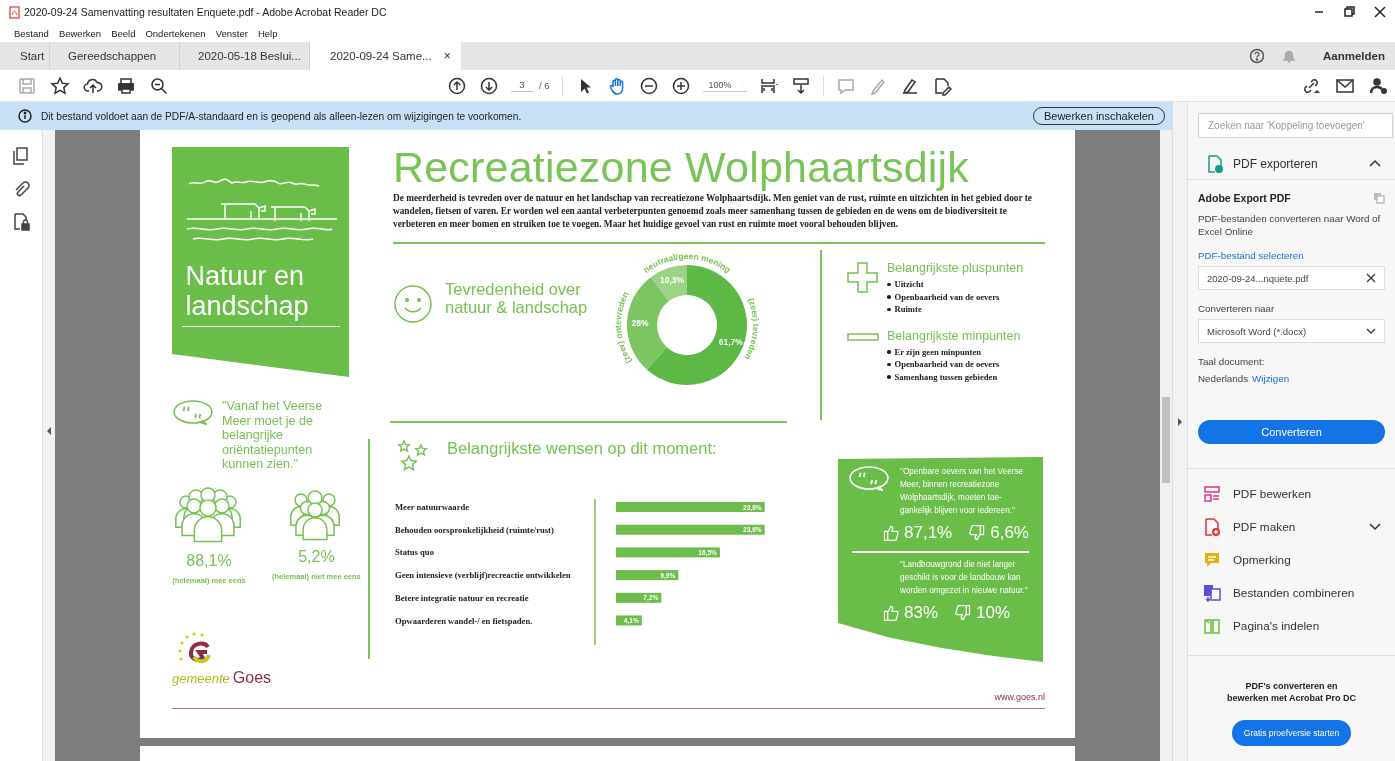 The image size is (1395, 761). I want to click on search-icon, so click(159, 85).